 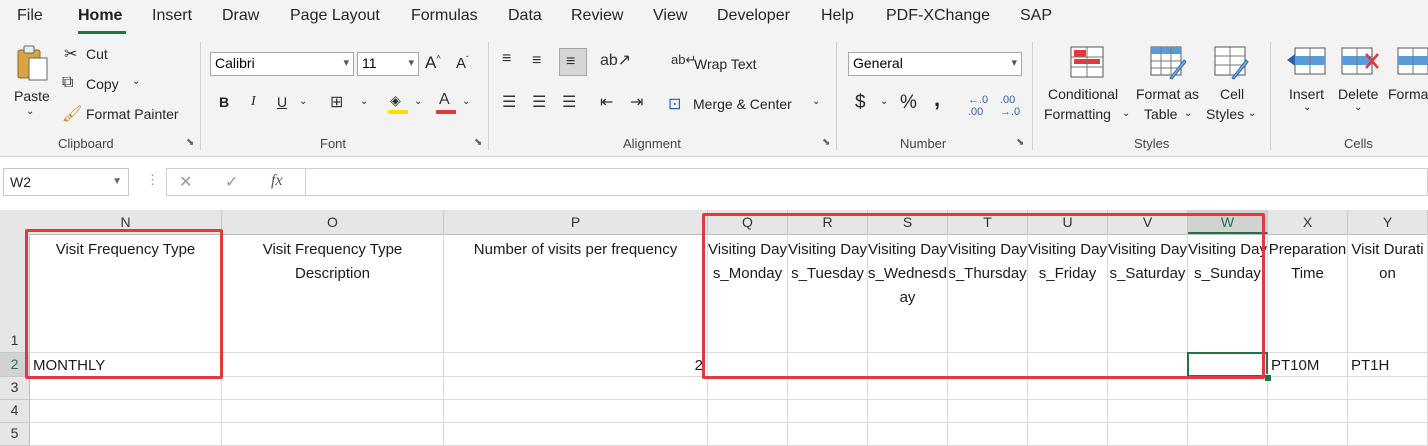 What do you see at coordinates (433, 63) in the screenshot?
I see `grow-font-icon: A^` at bounding box center [433, 63].